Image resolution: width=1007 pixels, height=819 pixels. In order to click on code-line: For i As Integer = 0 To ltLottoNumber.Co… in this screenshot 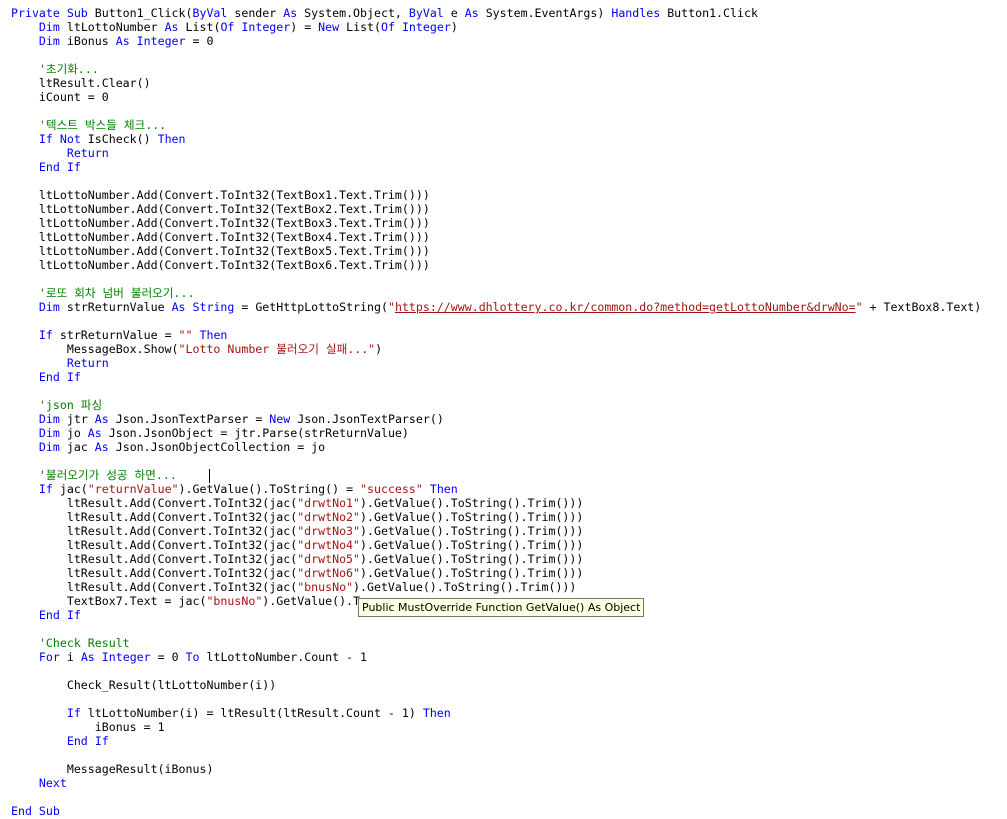, I will do `click(496, 657)`.